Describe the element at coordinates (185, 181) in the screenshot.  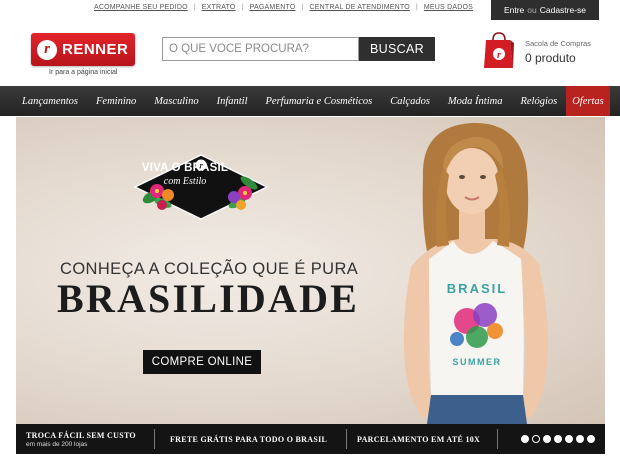
I see `badge-subtitle: com Estilo` at that location.